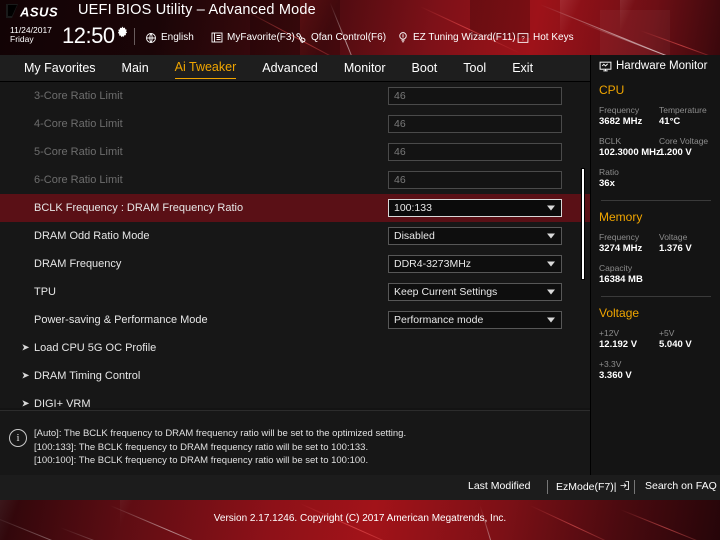  Describe the element at coordinates (121, 320) in the screenshot. I see `setting-label: Power-saving & Performance Mode` at that location.